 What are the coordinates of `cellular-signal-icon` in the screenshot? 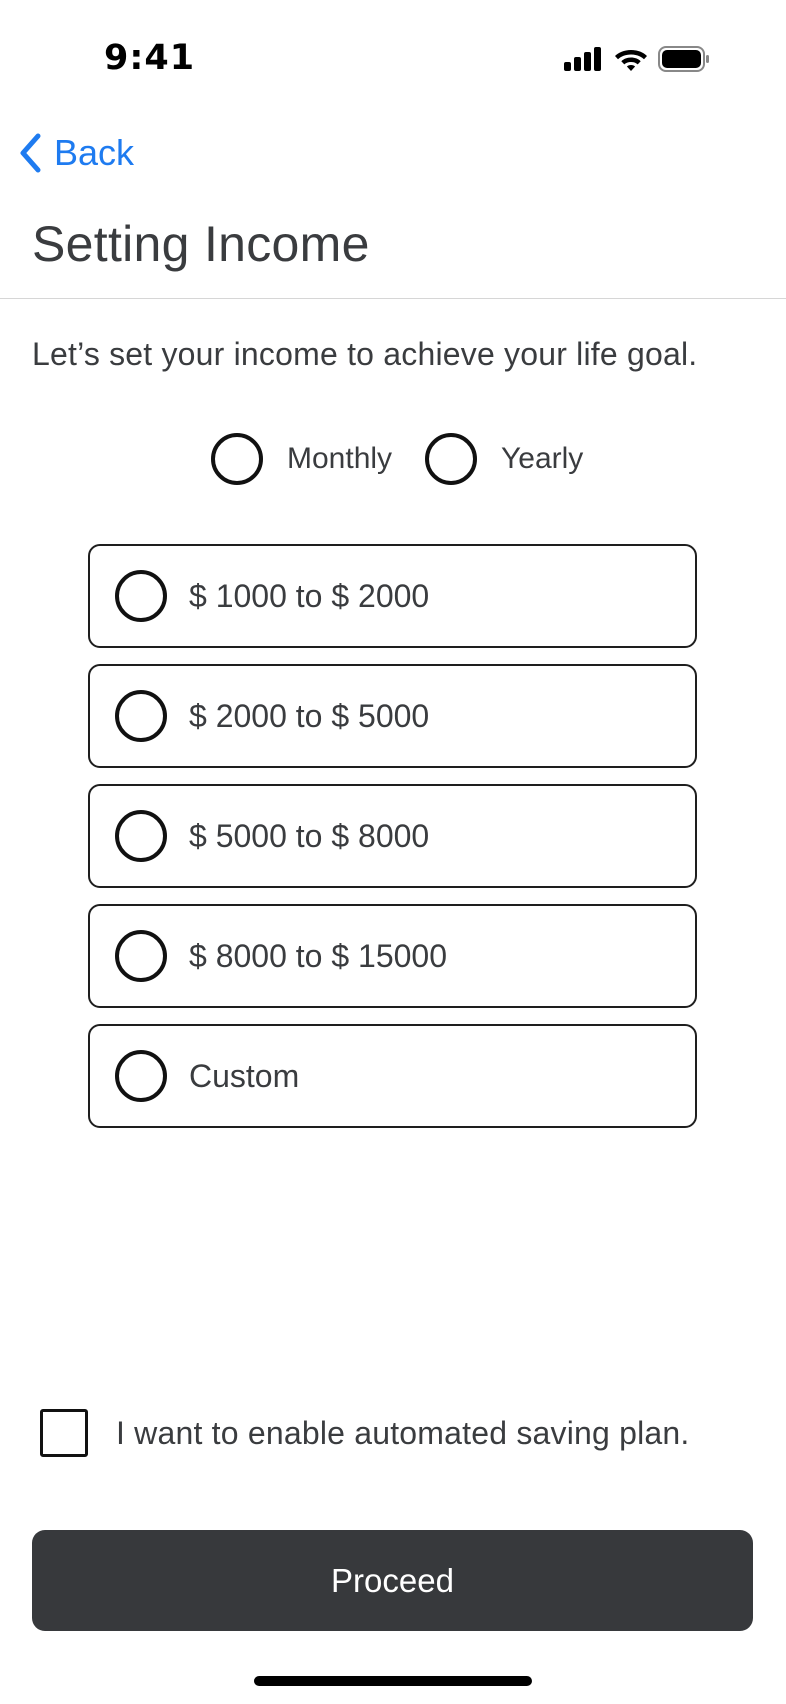 It's located at (582, 59).